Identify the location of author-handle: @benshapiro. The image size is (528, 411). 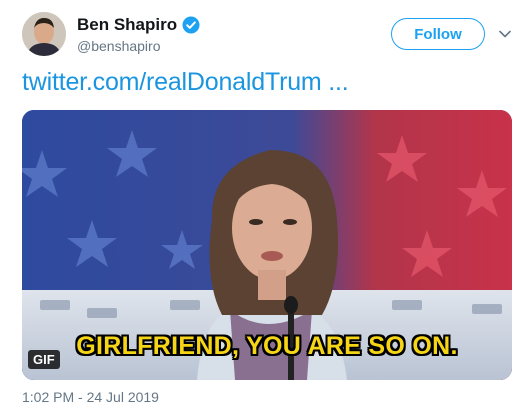
(119, 46).